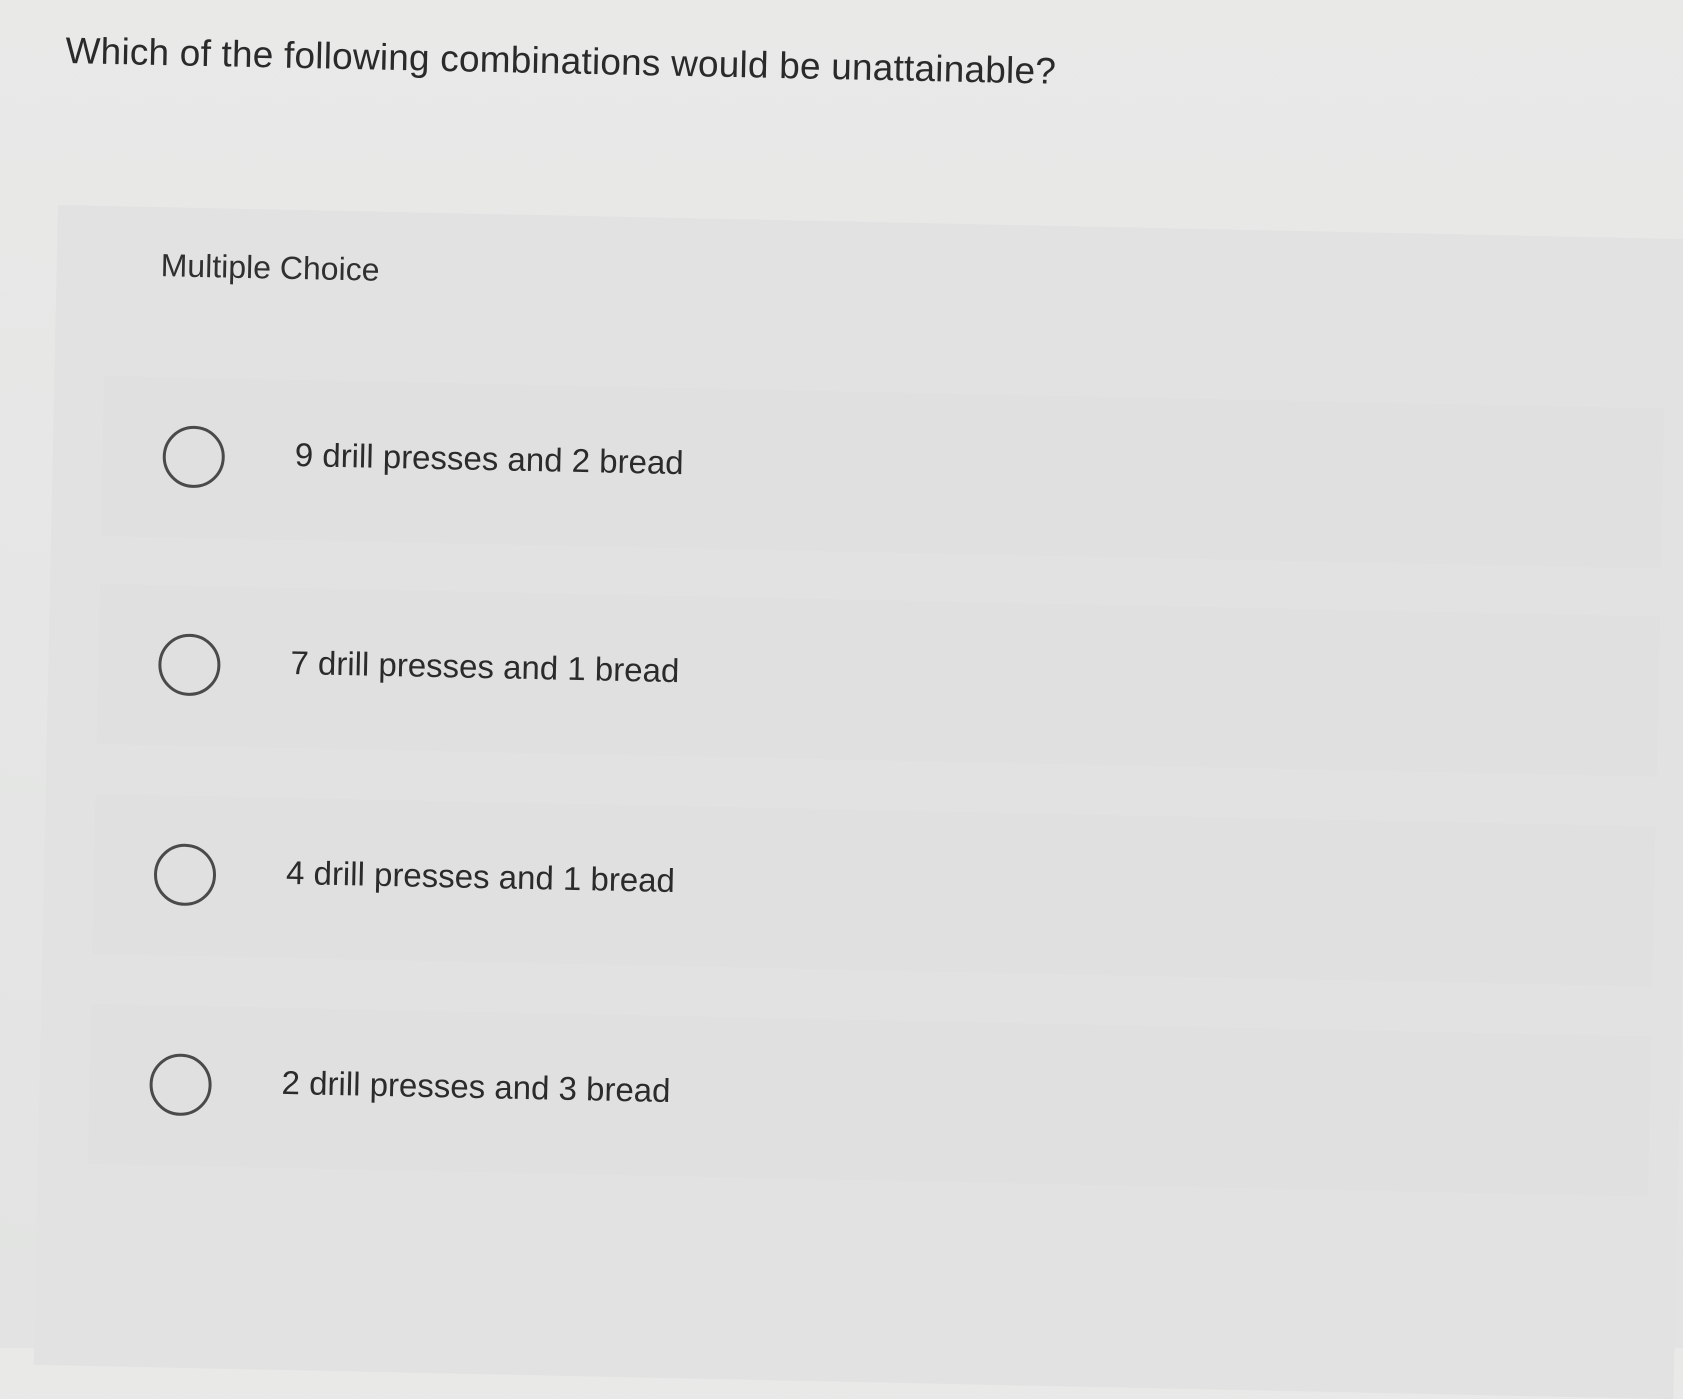  Describe the element at coordinates (480, 876) in the screenshot. I see `answer-option-label: 4 drill presses and 1 bread` at that location.